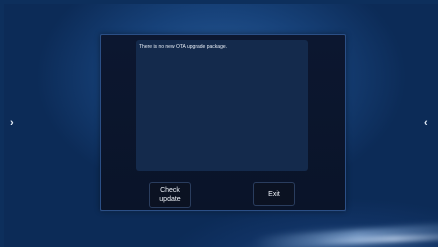 The image size is (438, 247). I want to click on exit-button: Exit, so click(274, 194).